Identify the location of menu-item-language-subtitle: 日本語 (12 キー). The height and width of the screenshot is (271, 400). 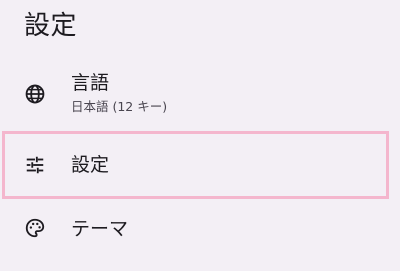
(119, 106).